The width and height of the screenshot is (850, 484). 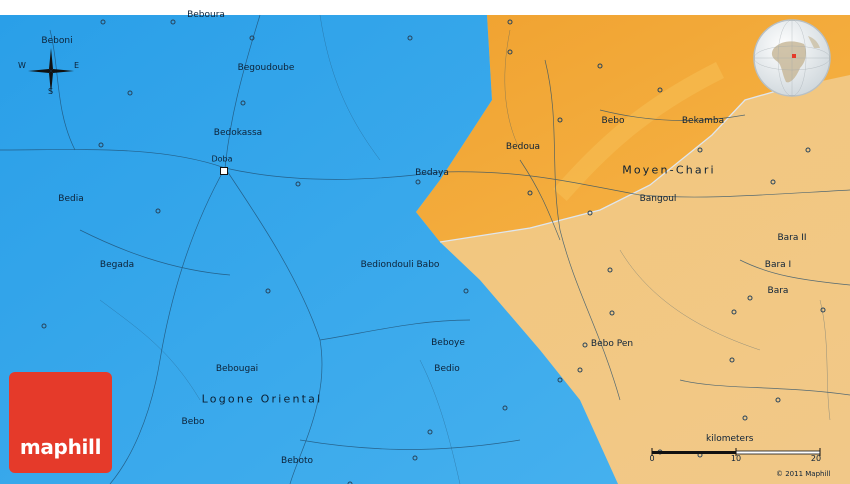 I want to click on place-label: Bekamba, so click(x=703, y=121).